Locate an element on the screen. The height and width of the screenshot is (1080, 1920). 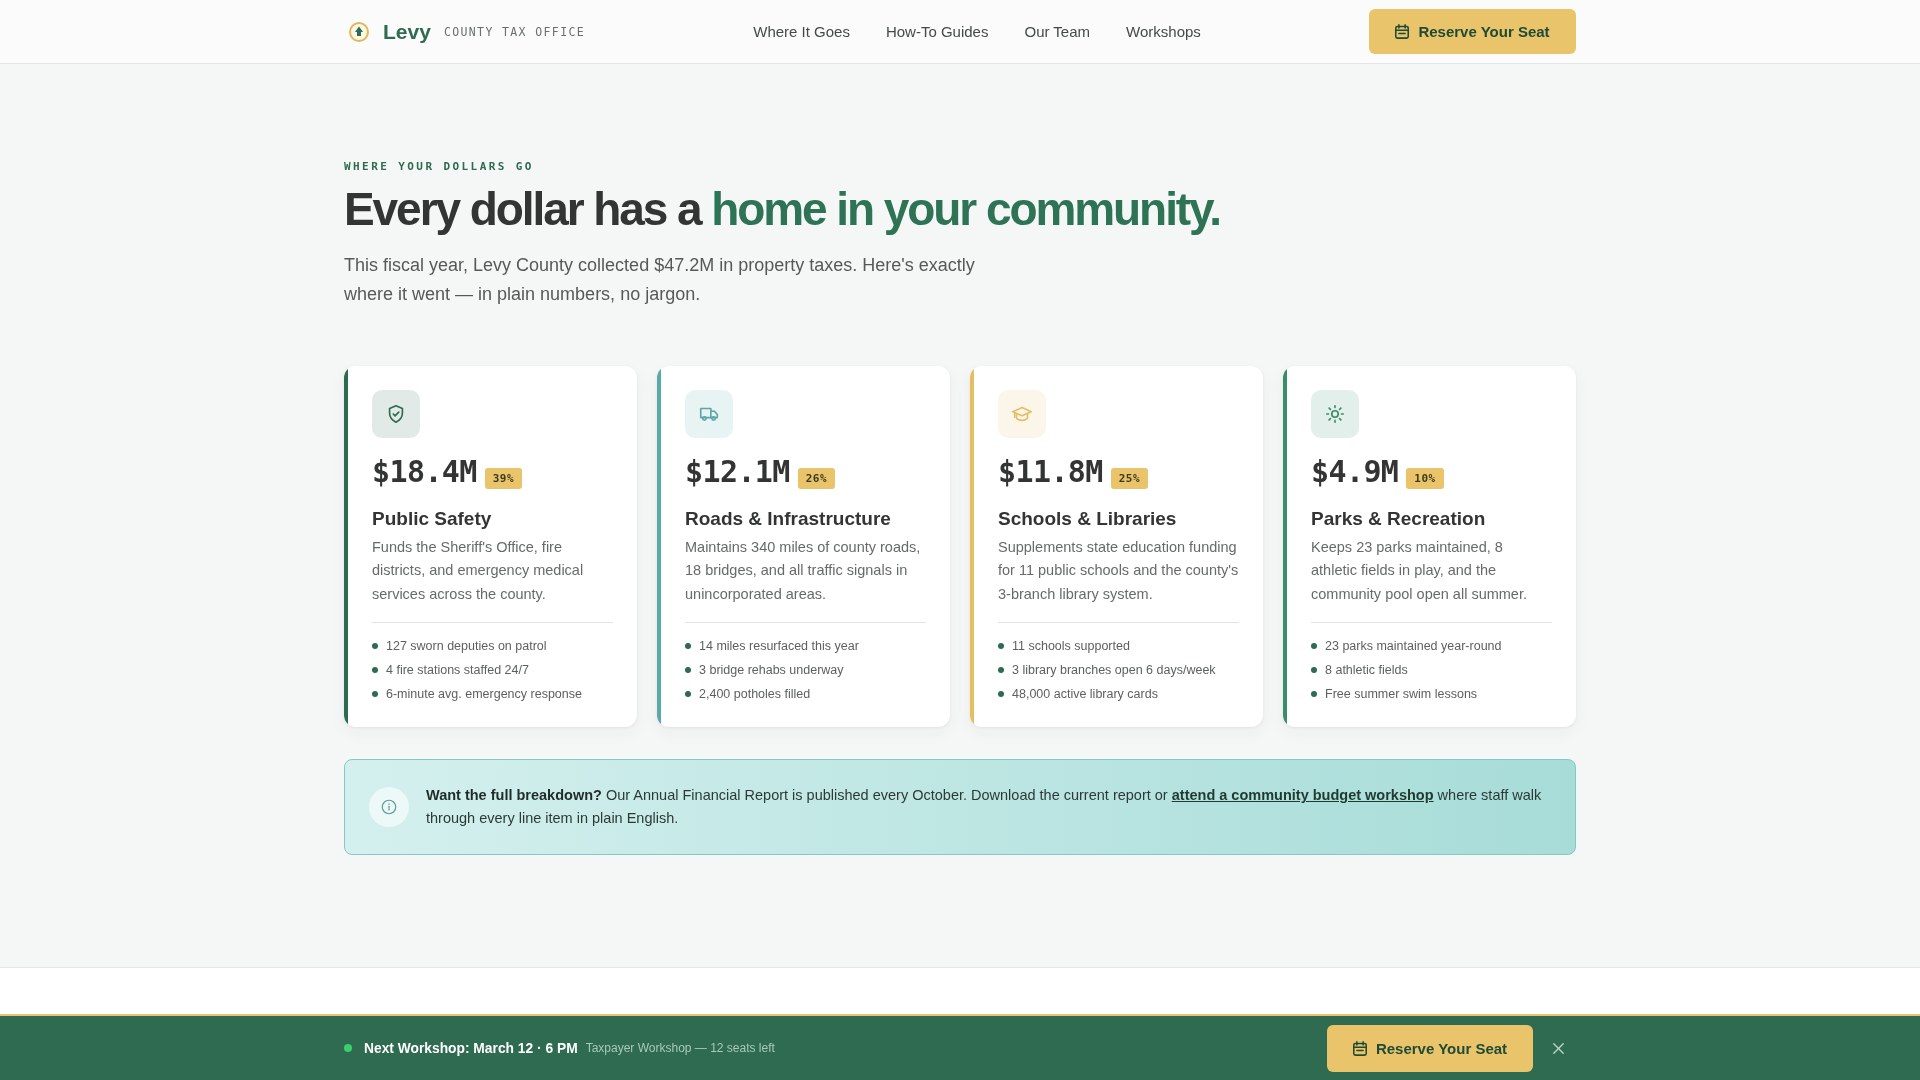
fact-text: Free summer swim lessons is located at coordinates (1401, 694).